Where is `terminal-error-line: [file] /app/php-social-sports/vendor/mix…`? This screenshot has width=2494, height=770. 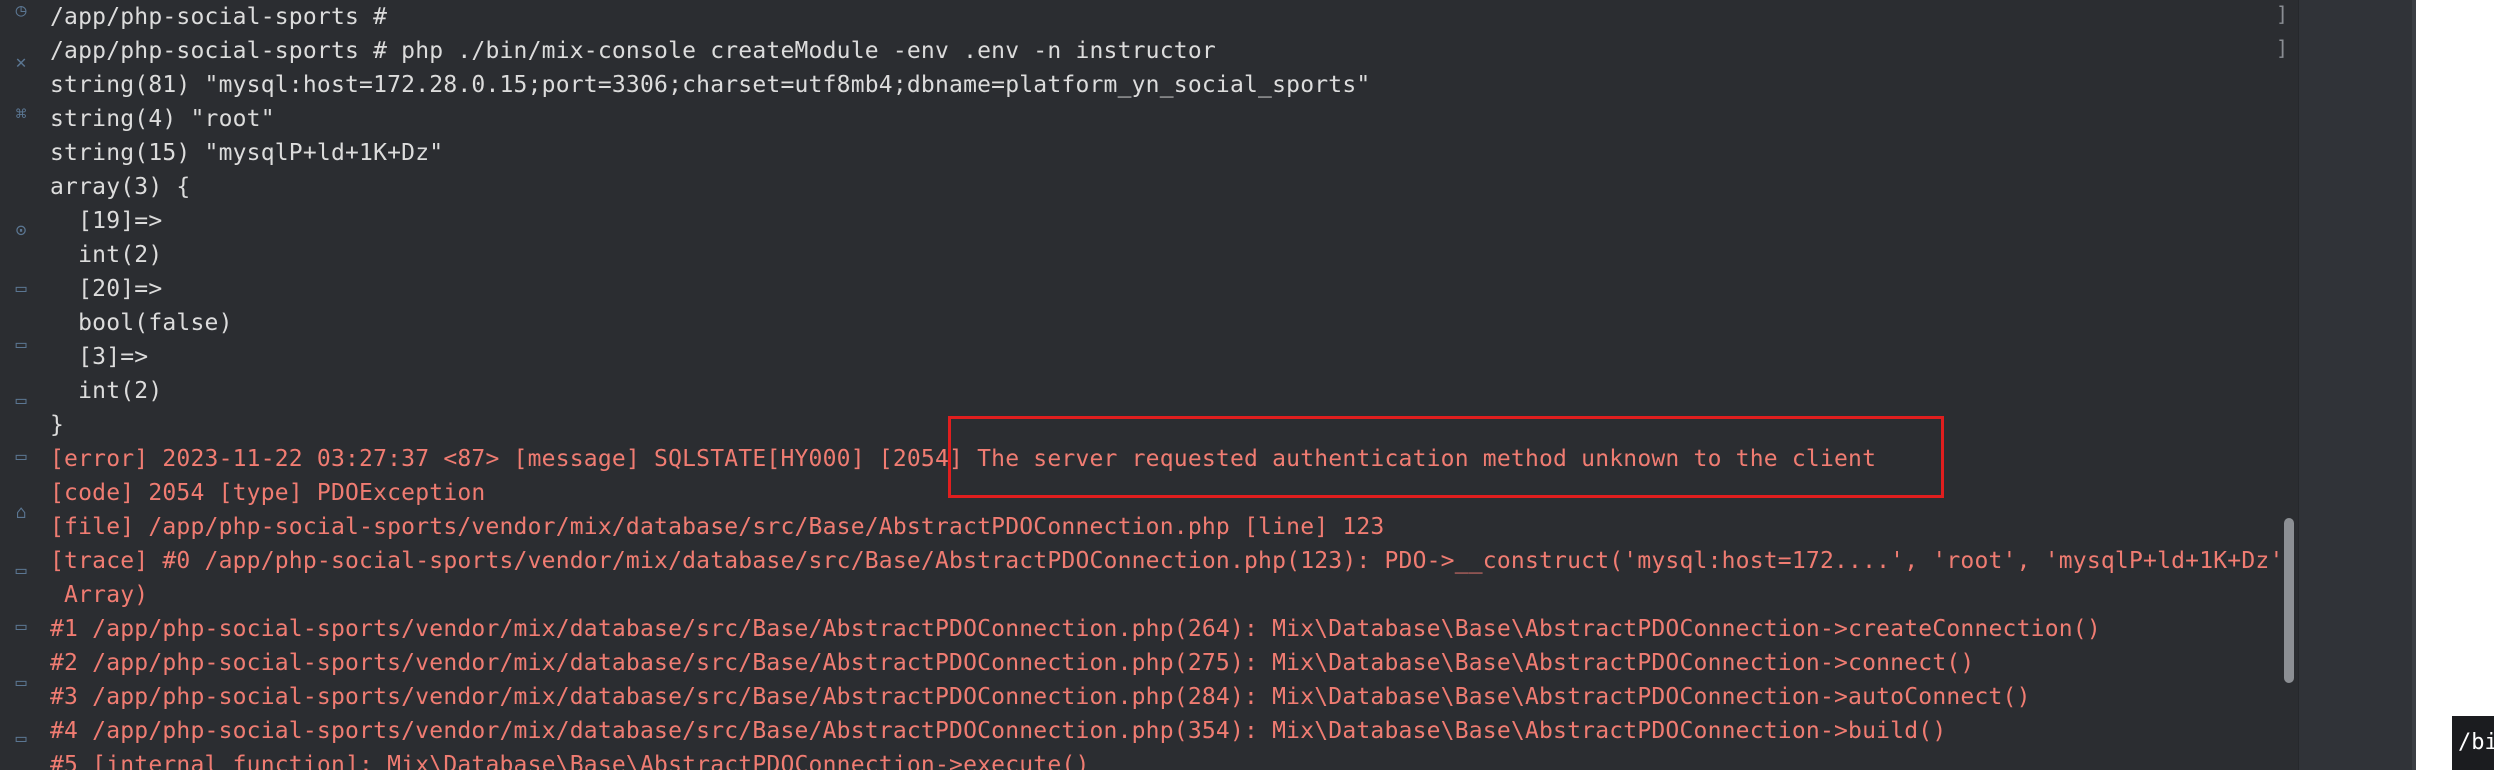 terminal-error-line: [file] /app/php-social-sports/vendor/mix… is located at coordinates (717, 527).